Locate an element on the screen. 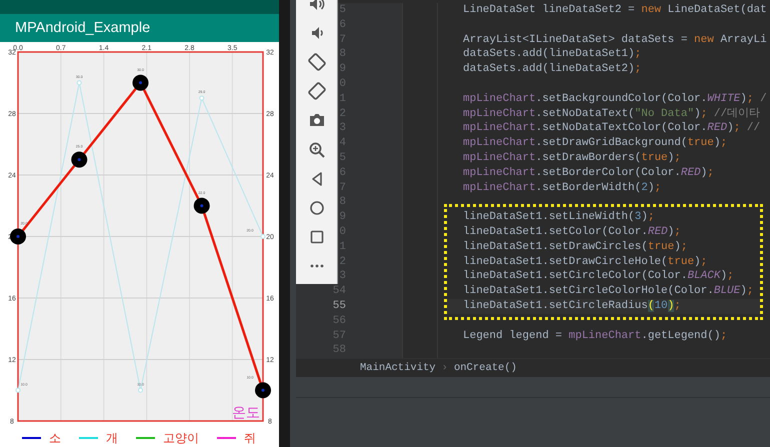 The height and width of the screenshot is (447, 770). code-line: dataSets.add(lineDataSet2); is located at coordinates (552, 69).